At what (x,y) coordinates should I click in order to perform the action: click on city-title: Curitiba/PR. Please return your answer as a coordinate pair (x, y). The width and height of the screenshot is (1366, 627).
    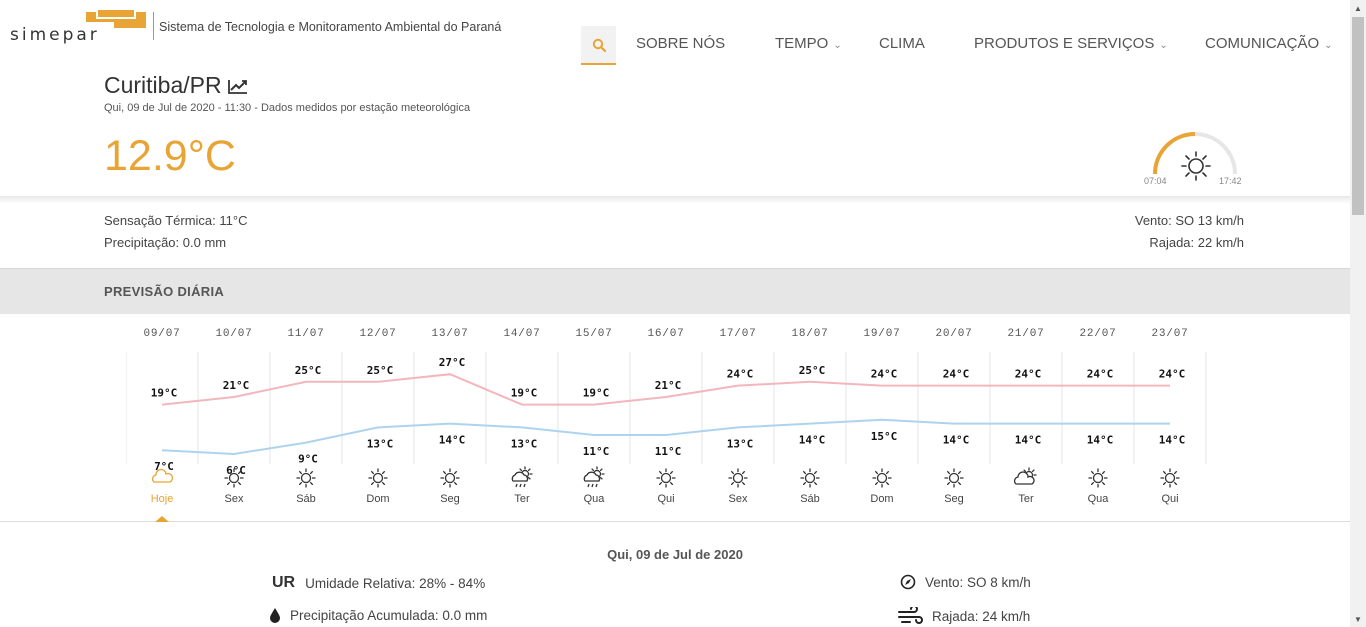
    Looking at the image, I should click on (176, 85).